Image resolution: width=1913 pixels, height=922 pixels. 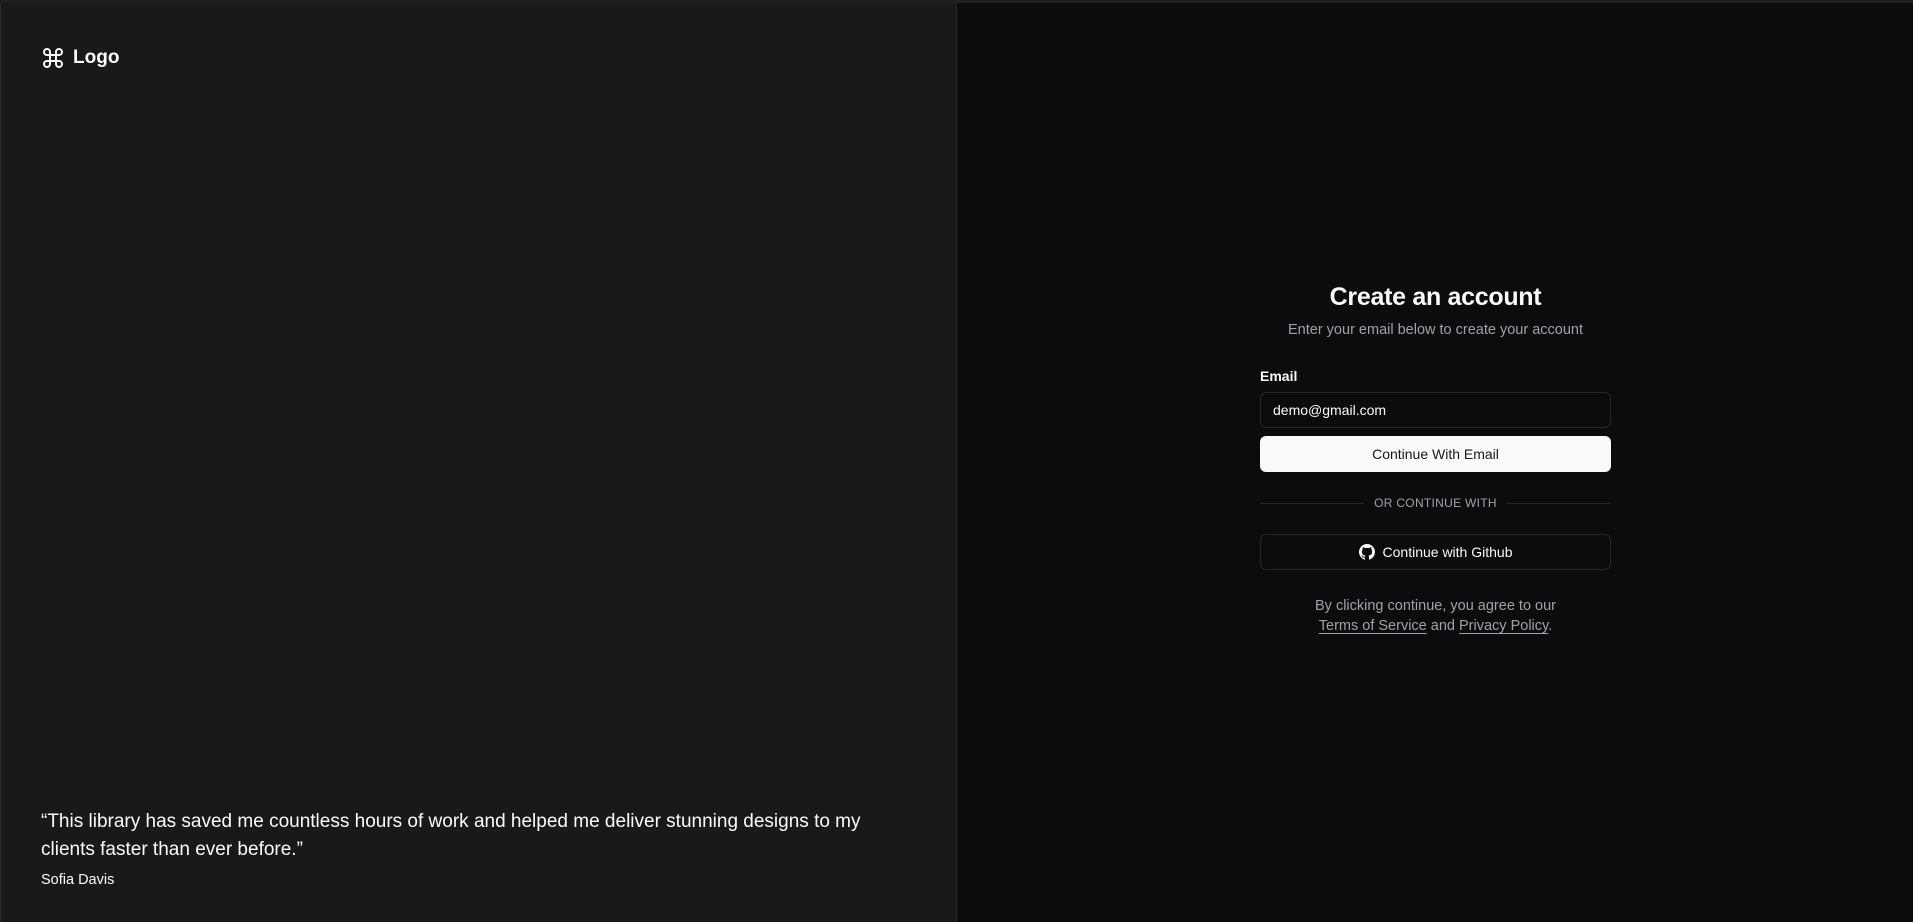 I want to click on divider-text: OR CONTINUE WITH, so click(x=1435, y=503).